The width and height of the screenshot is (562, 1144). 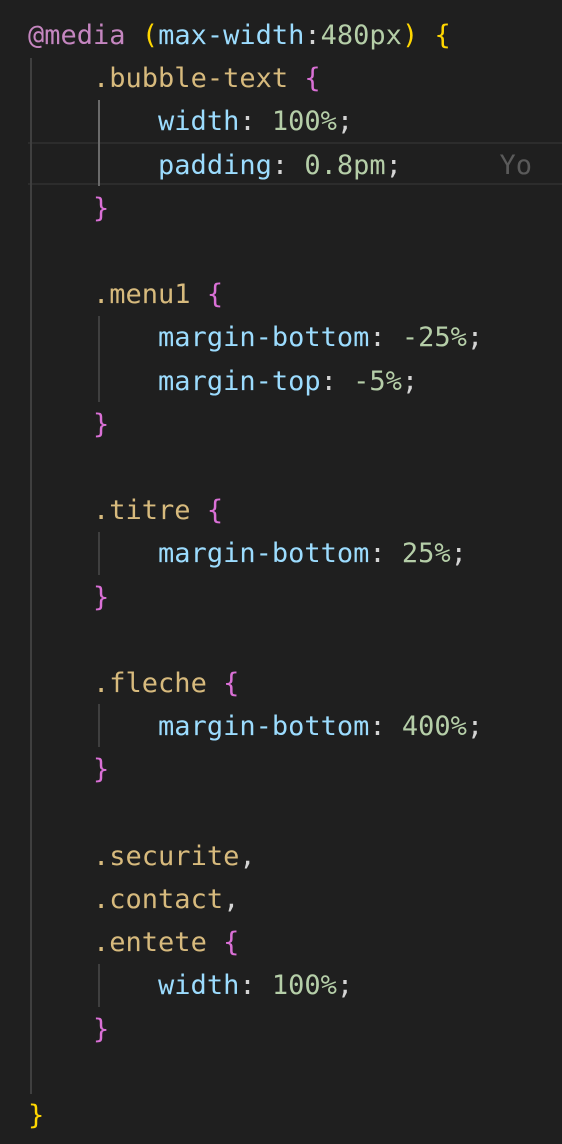 What do you see at coordinates (166, 856) in the screenshot?
I see `code-token: .securite` at bounding box center [166, 856].